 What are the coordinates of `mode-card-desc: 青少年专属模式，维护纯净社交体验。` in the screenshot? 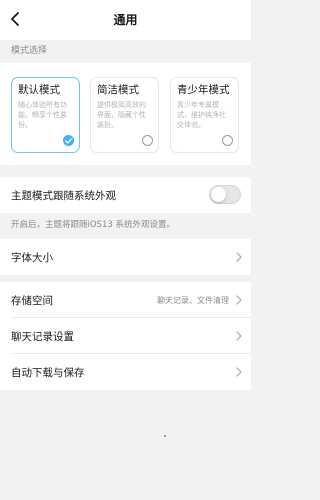 It's located at (201, 115).